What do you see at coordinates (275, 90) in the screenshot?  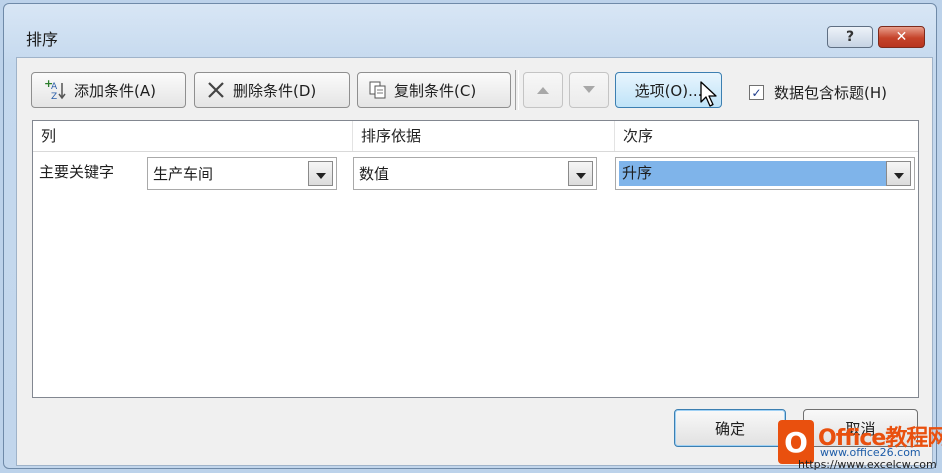 I see `delete-condition-label: 删除条件(D)` at bounding box center [275, 90].